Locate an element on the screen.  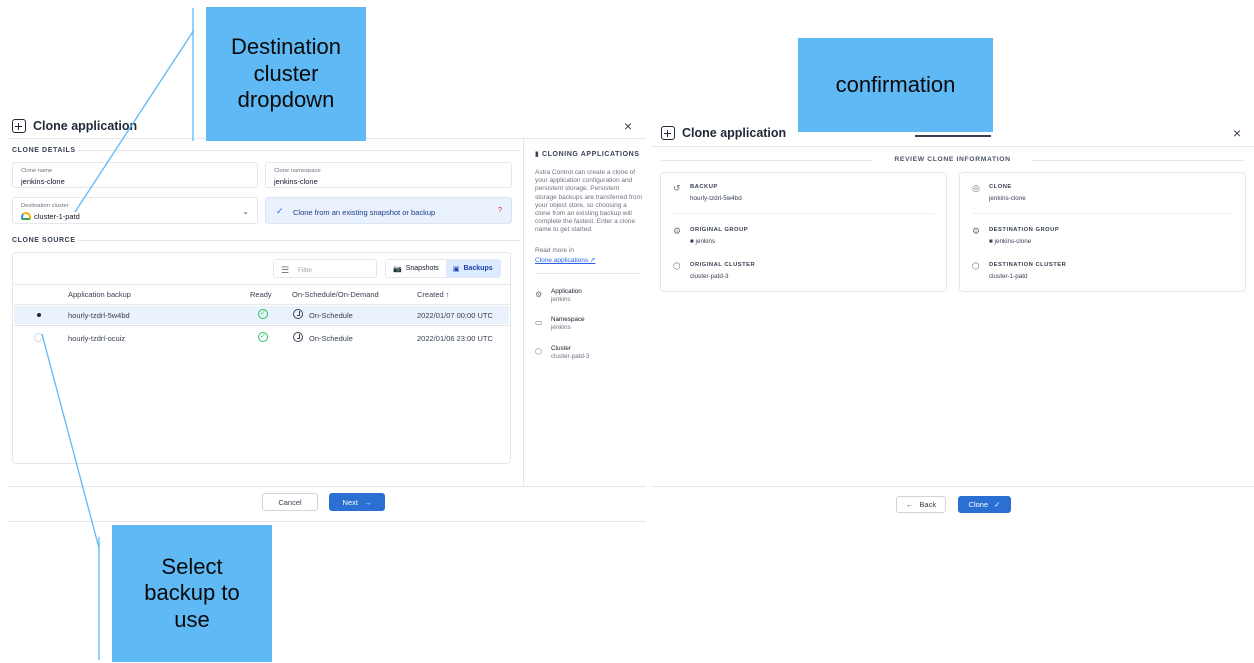
review-dialog-title: Clone application is located at coordinates (723, 133).